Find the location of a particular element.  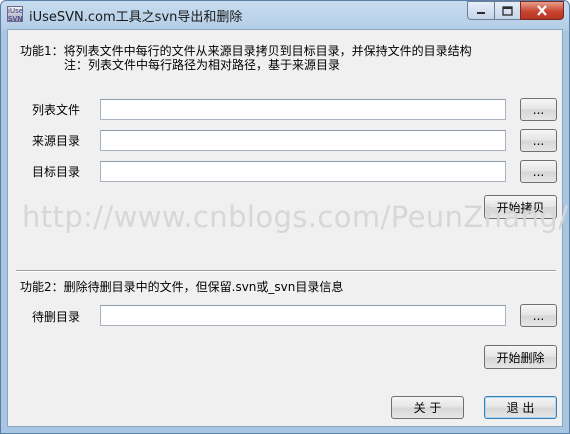

window-title: iUseSVN.com工具之svn导出和删除 is located at coordinates (136, 17).